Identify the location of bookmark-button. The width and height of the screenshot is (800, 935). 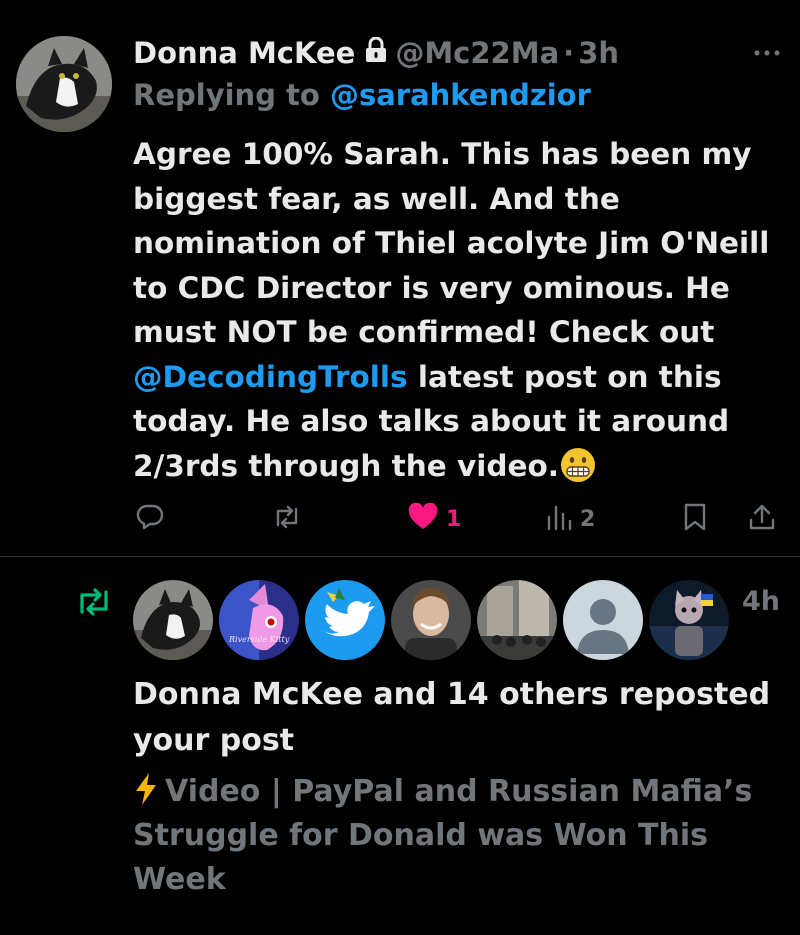
(695, 519).